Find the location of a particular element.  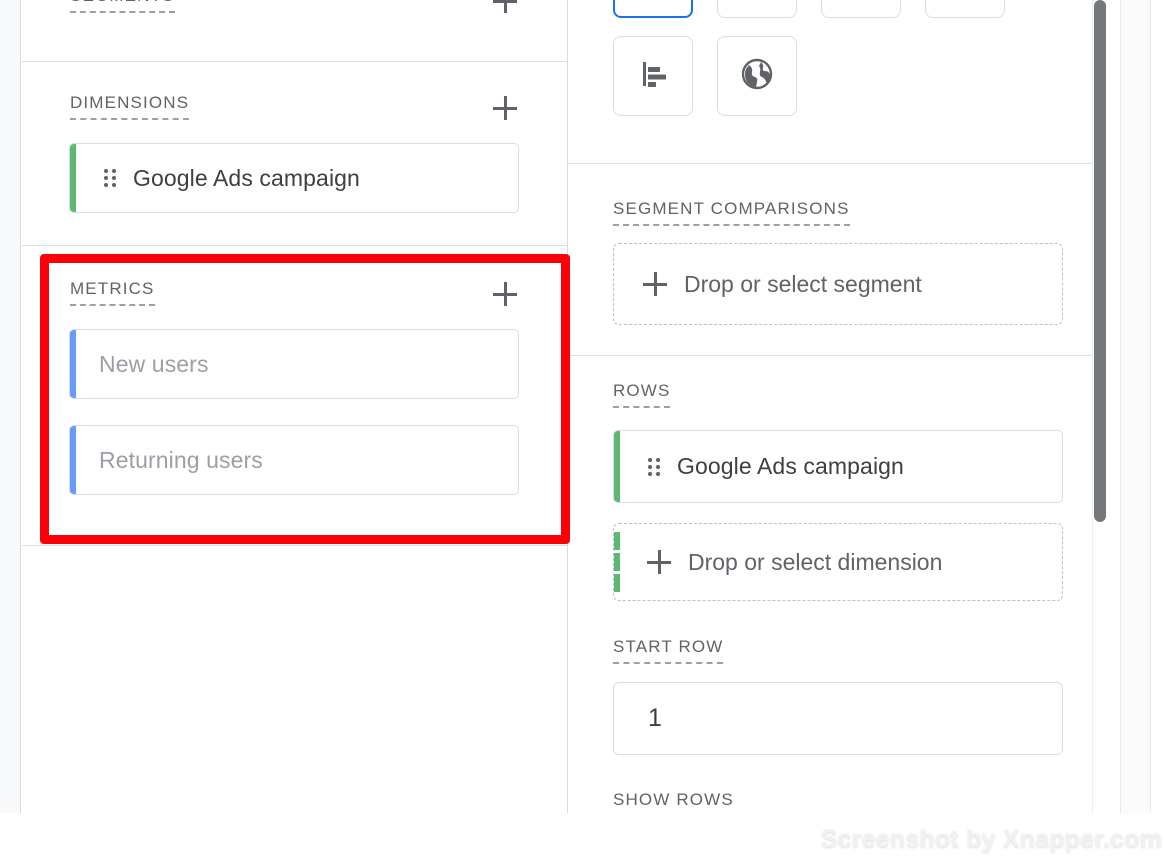

start-row-title: START ROW is located at coordinates (668, 650).